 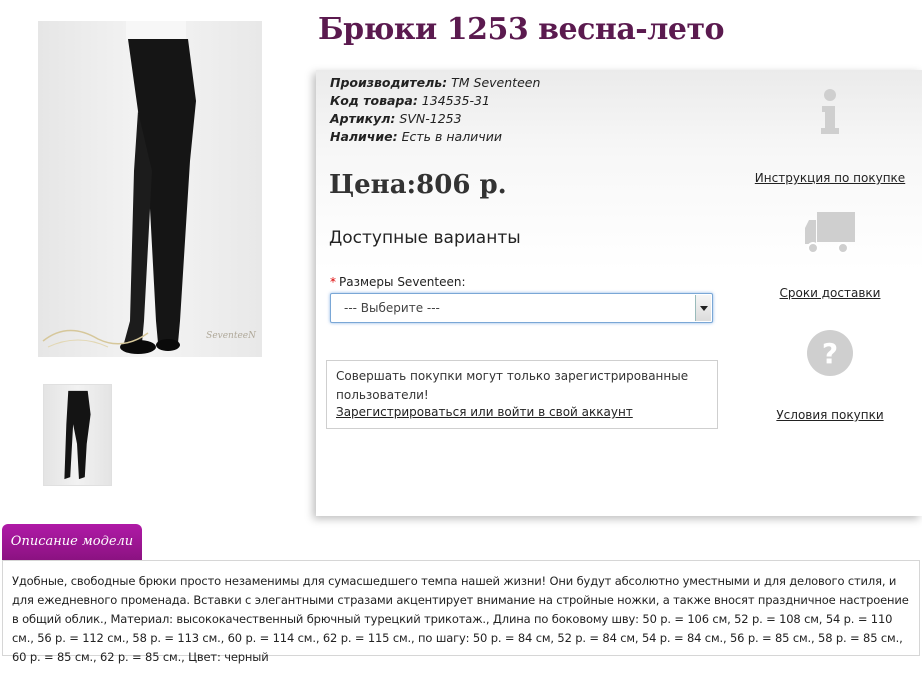 What do you see at coordinates (363, 118) in the screenshot?
I see `article-label: Артикул:` at bounding box center [363, 118].